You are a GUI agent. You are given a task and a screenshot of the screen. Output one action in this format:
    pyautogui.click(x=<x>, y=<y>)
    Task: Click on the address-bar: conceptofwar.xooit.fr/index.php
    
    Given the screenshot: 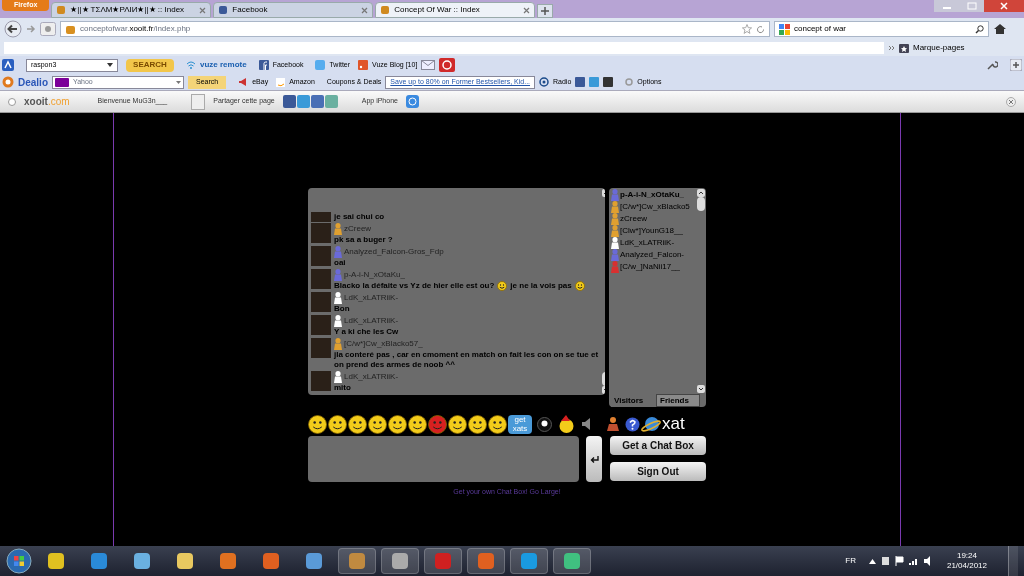 What is the action you would take?
    pyautogui.click(x=415, y=29)
    